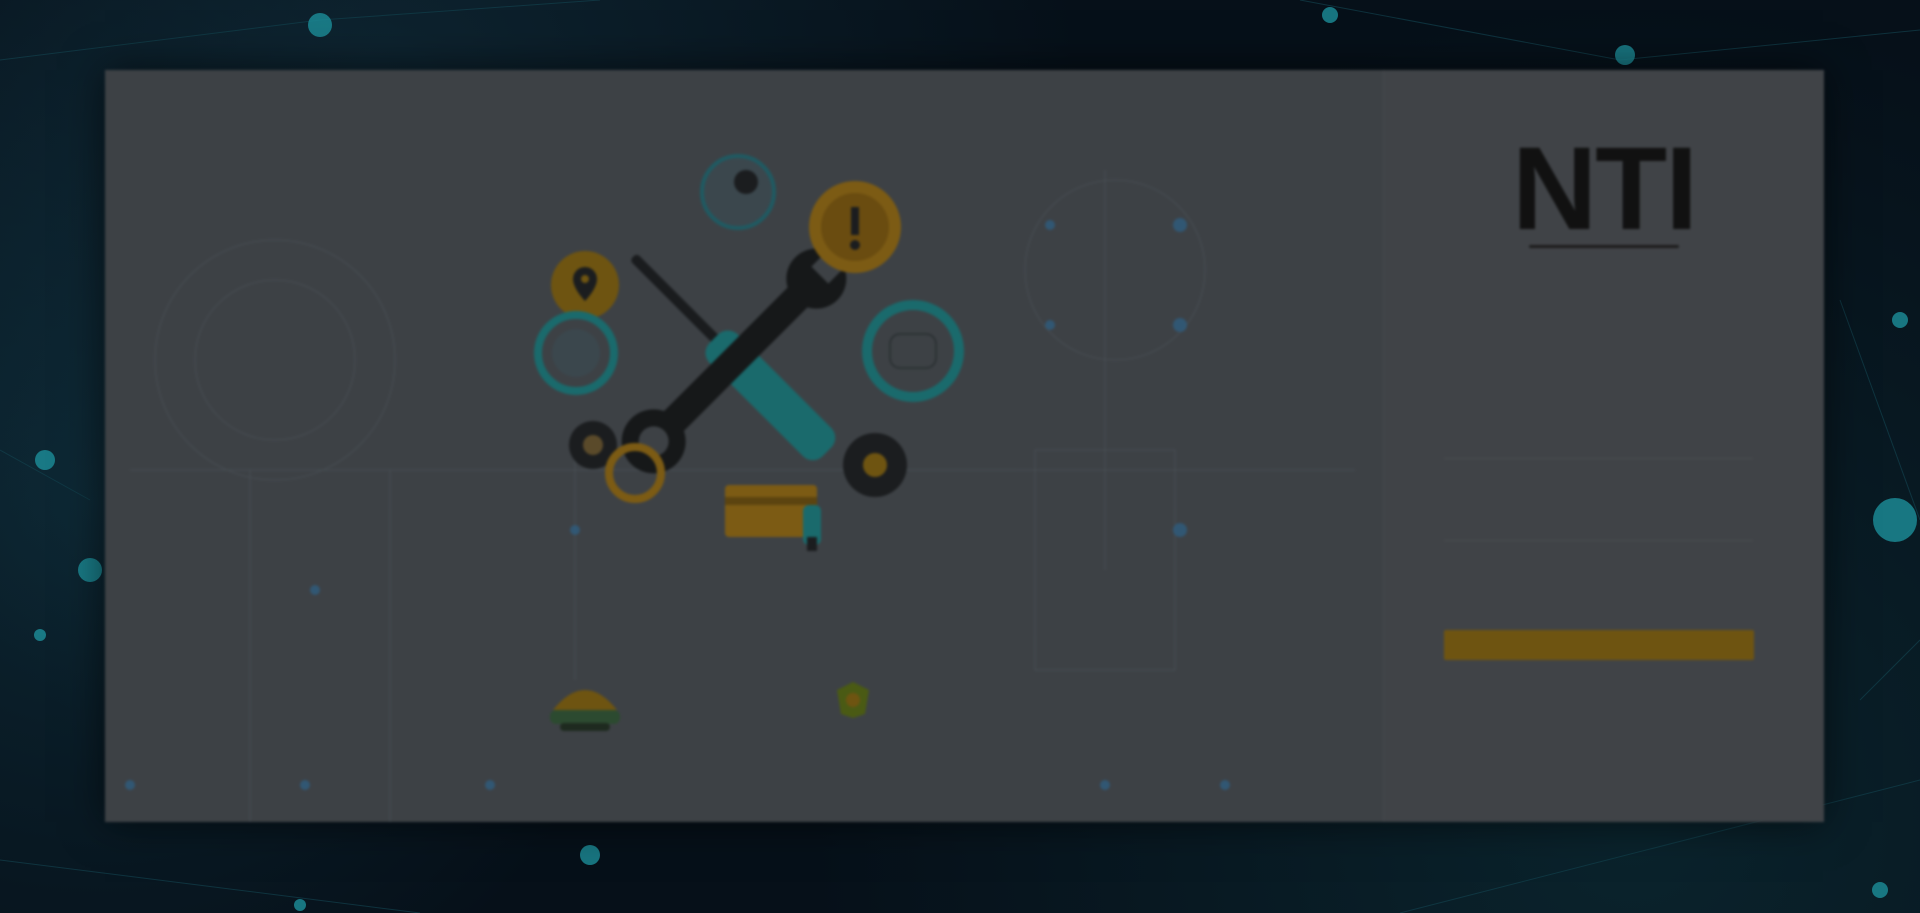 The image size is (1920, 913). Describe the element at coordinates (853, 700) in the screenshot. I see `partner2-emblem-icon` at that location.